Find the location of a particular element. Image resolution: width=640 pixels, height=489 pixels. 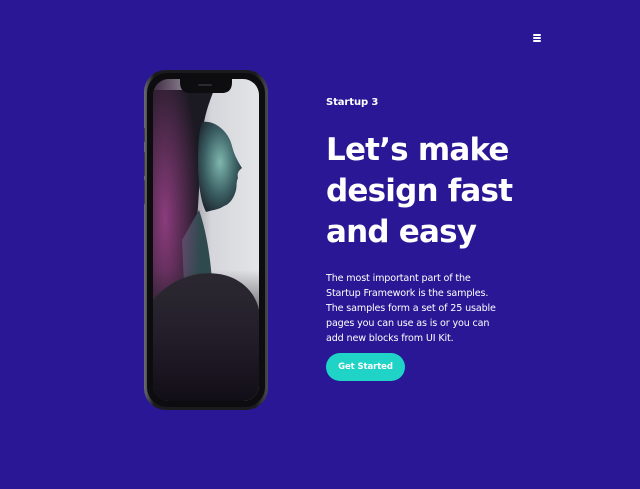

hamburger-menu-icon is located at coordinates (538, 37).